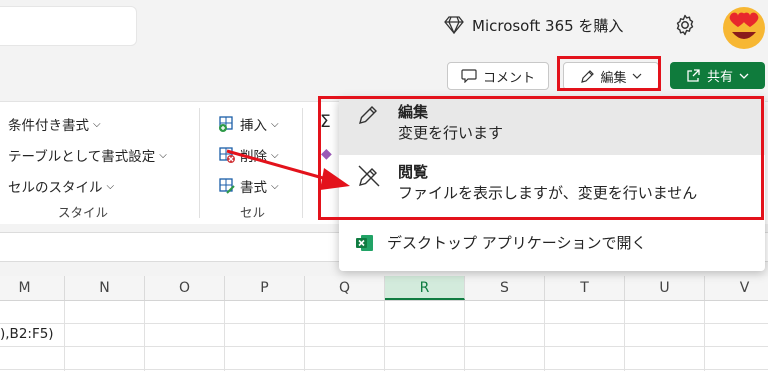  What do you see at coordinates (744, 26) in the screenshot?
I see `avatar` at bounding box center [744, 26].